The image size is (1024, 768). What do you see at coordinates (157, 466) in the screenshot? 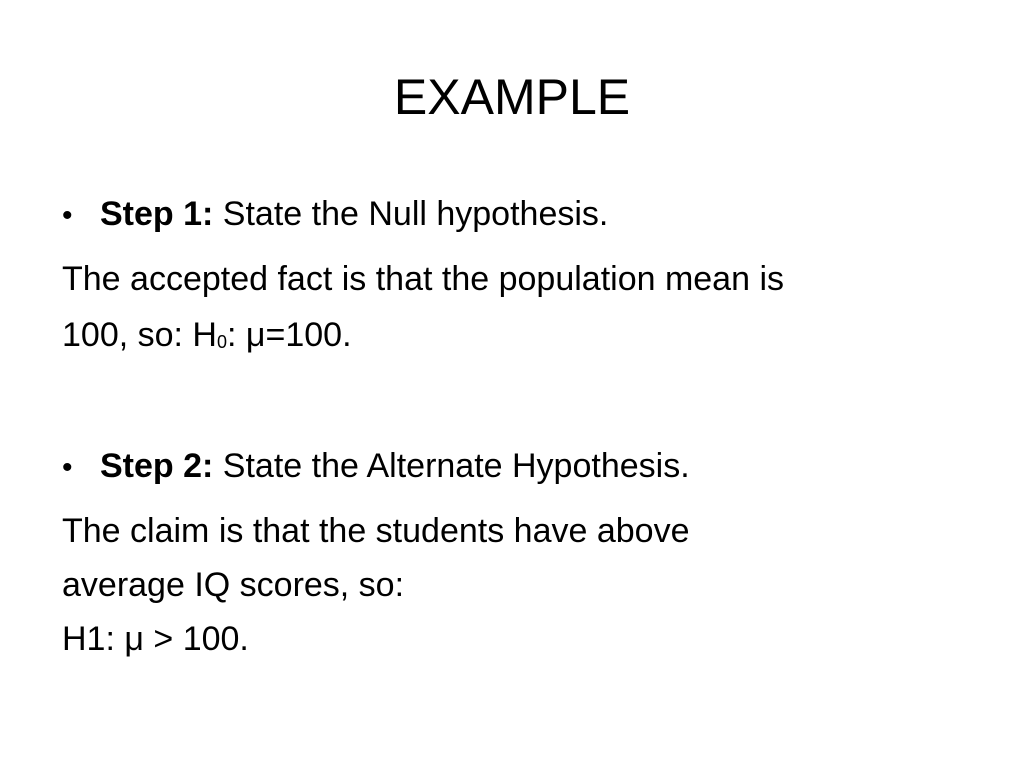
I see `step-2-label: Step 2:` at bounding box center [157, 466].